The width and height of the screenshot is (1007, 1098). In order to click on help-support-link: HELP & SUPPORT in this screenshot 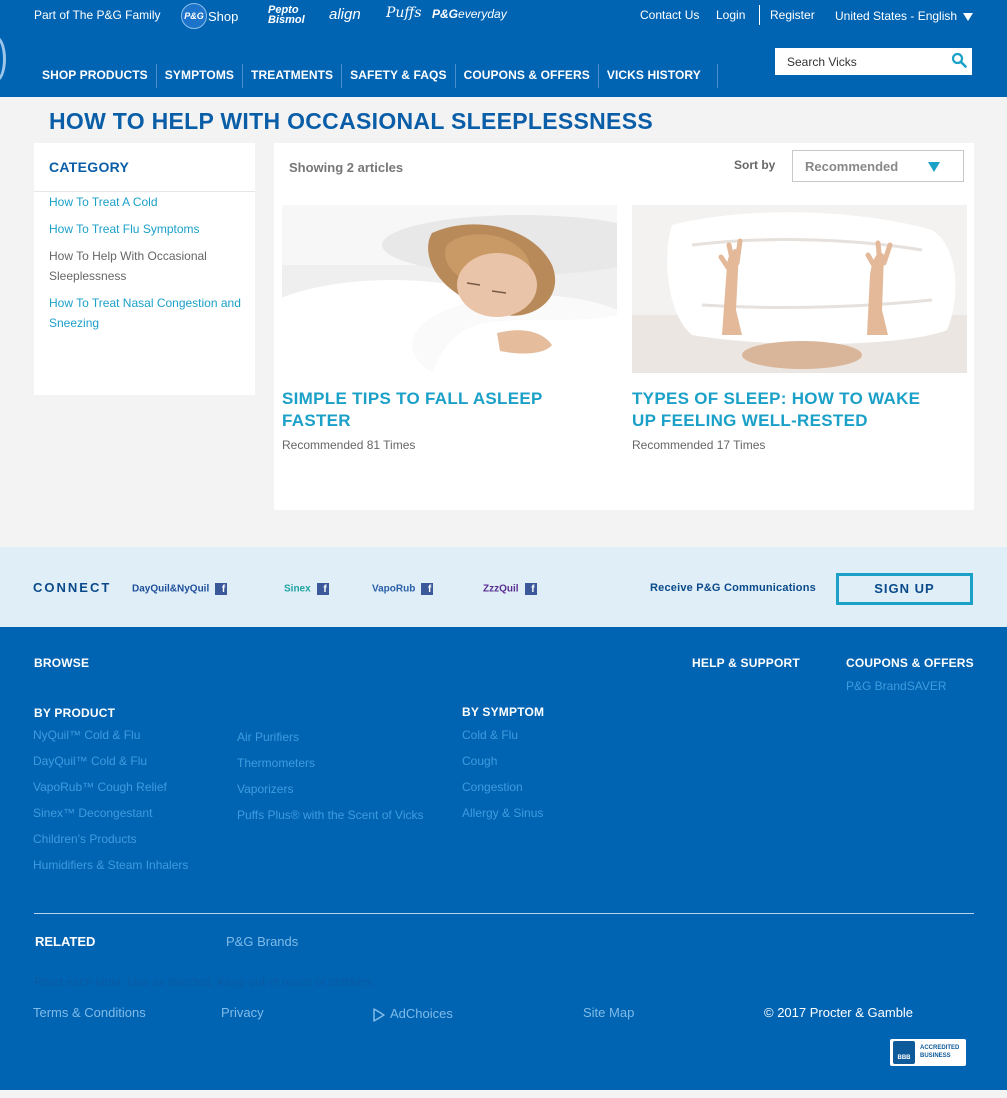, I will do `click(746, 663)`.